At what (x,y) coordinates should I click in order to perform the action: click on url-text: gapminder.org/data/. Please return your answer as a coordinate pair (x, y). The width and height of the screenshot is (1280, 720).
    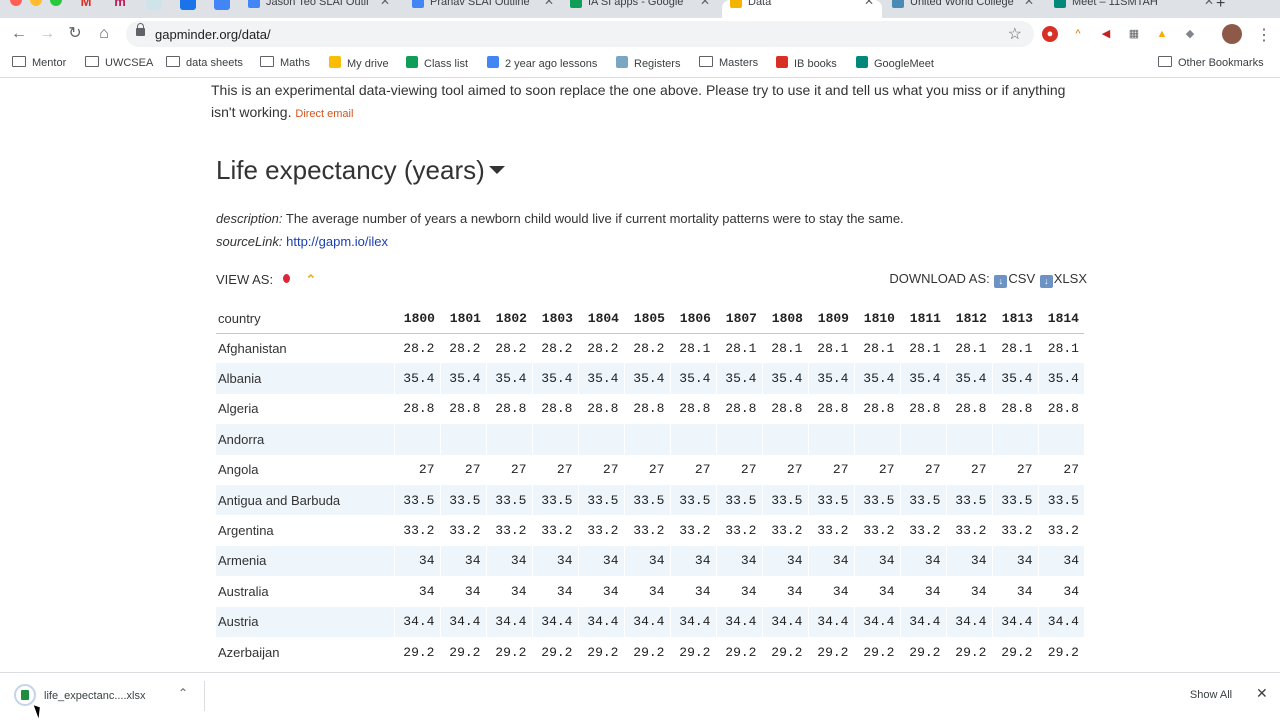
    Looking at the image, I should click on (213, 34).